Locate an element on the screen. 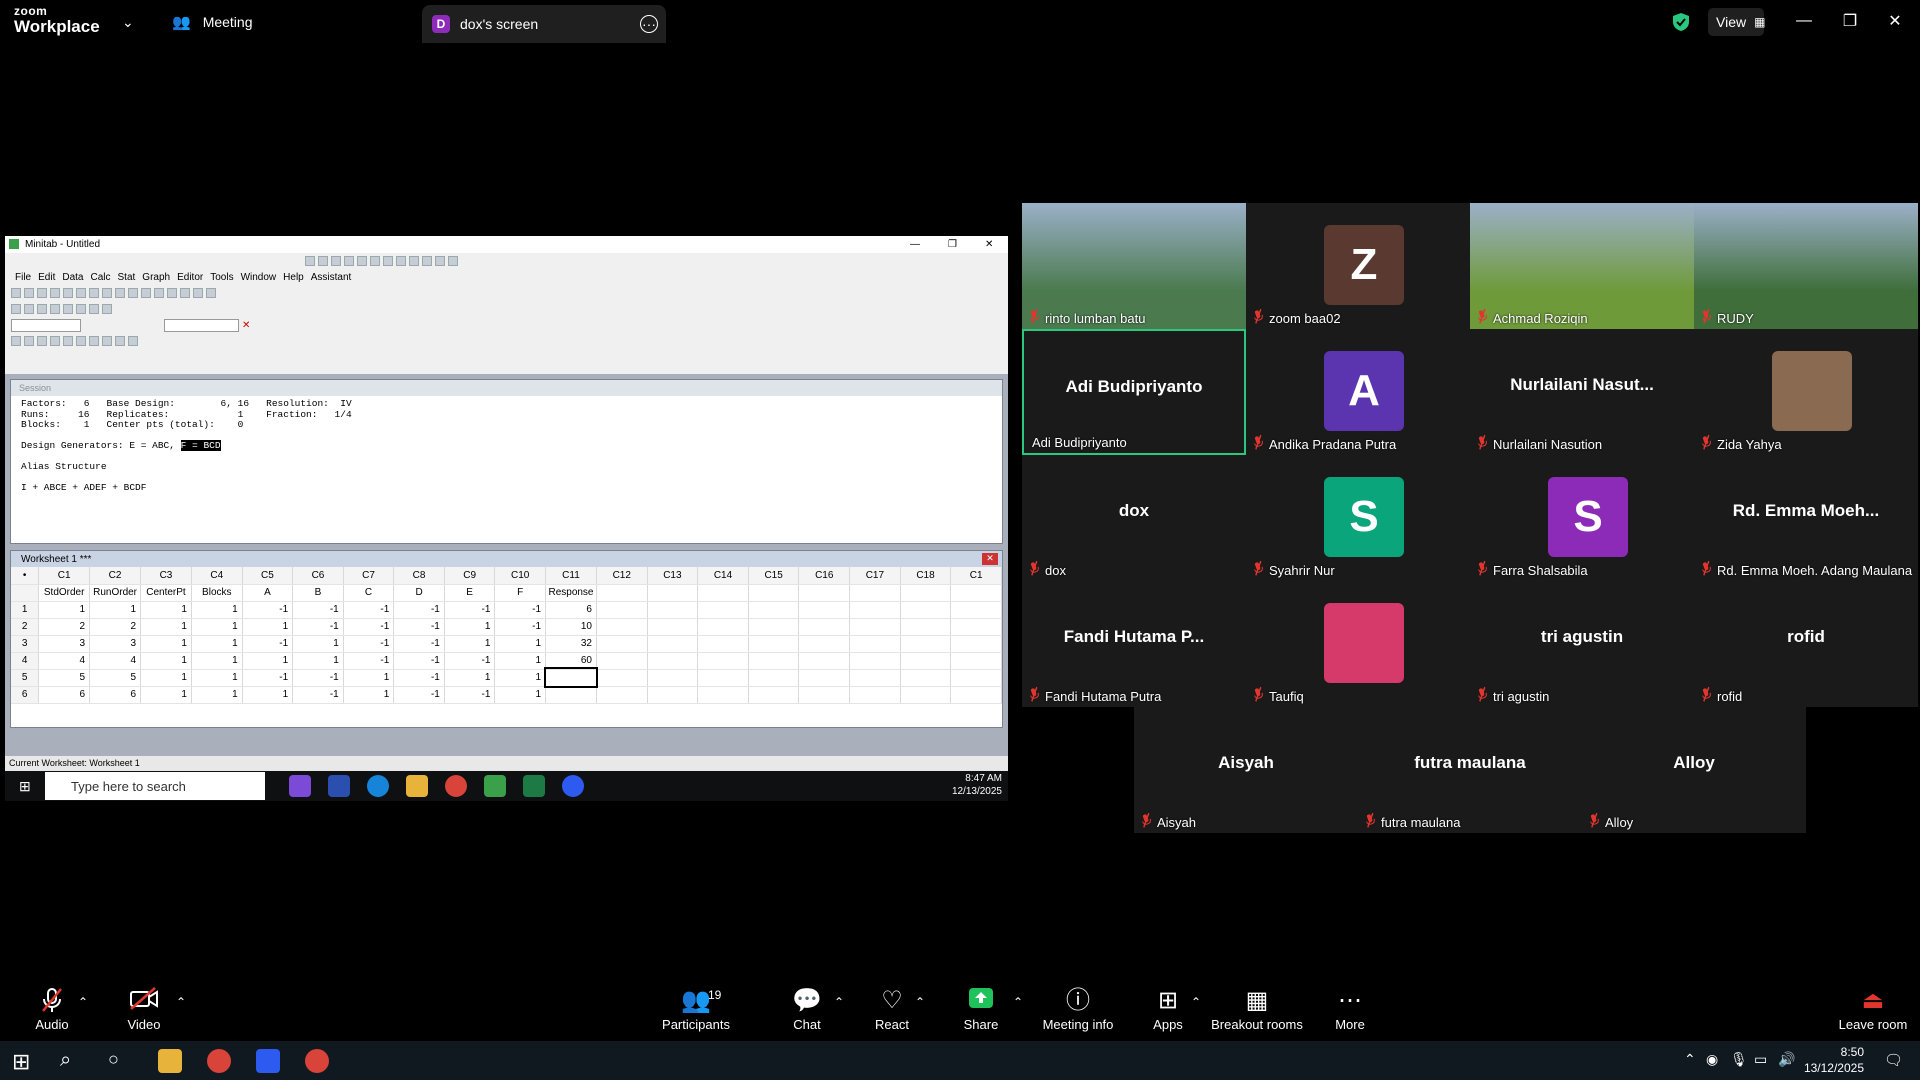  grid-cell: 3 is located at coordinates (115, 644).